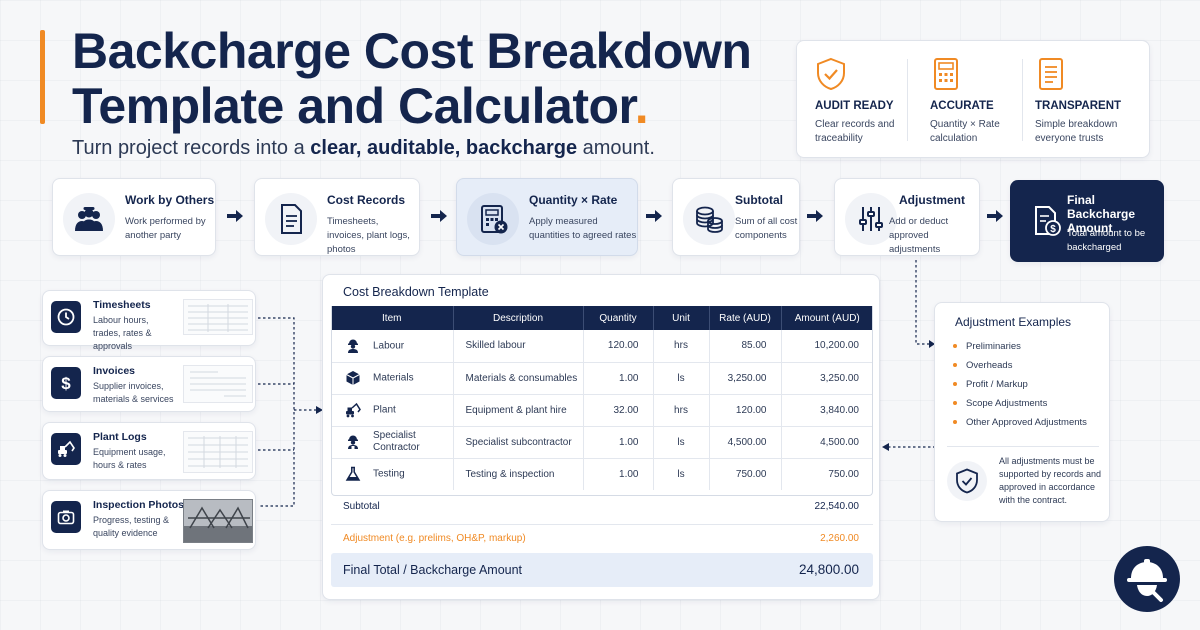  What do you see at coordinates (191, 148) in the screenshot?
I see `subtitle-pre: Turn project records into a` at bounding box center [191, 148].